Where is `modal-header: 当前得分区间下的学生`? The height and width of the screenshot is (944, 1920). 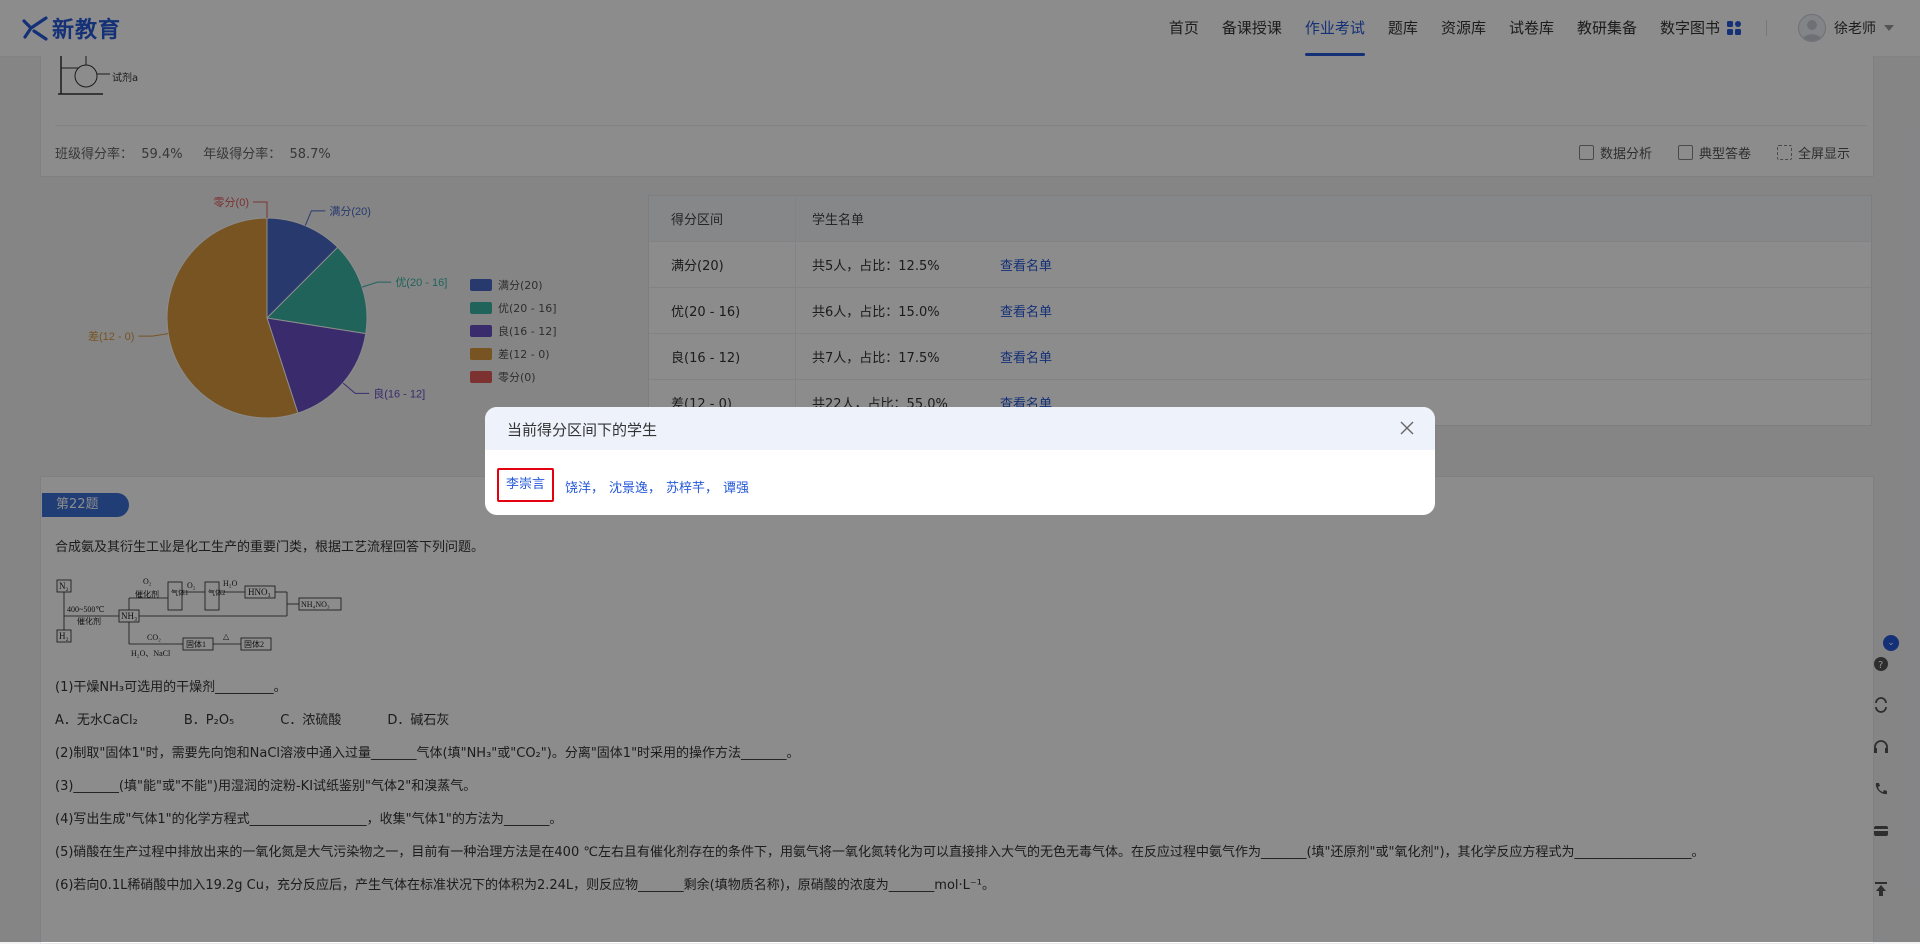
modal-header: 当前得分区间下的学生 is located at coordinates (960, 428).